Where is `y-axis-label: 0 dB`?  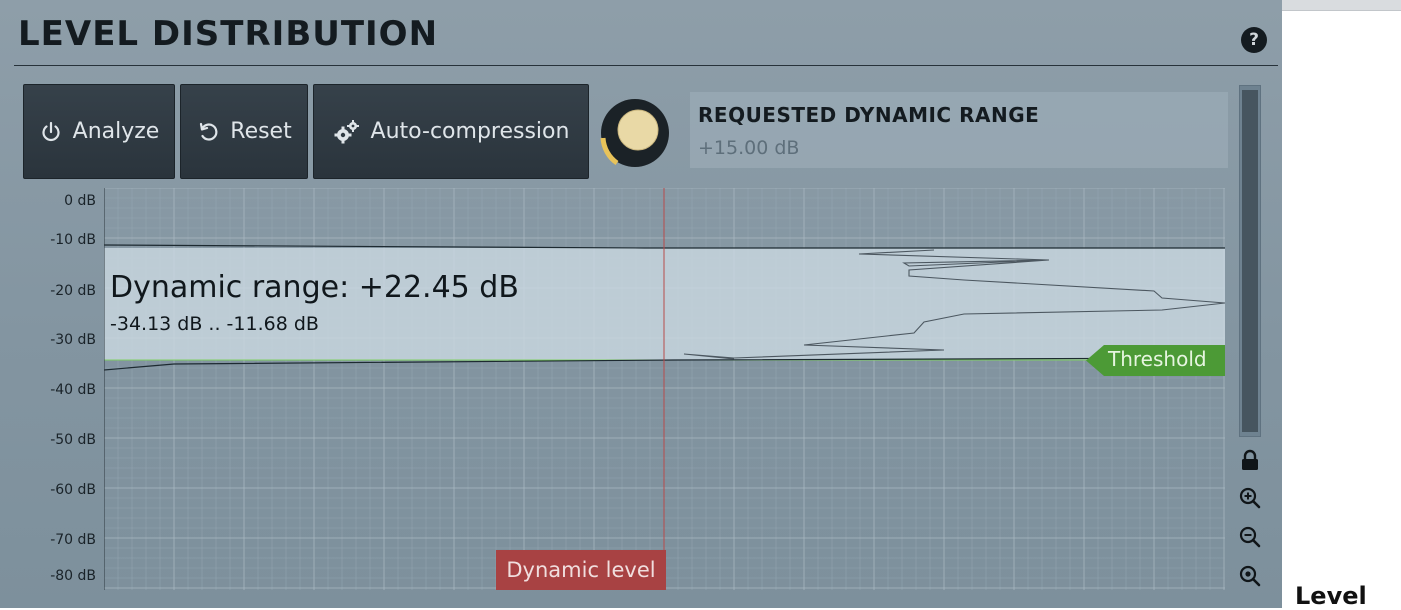
y-axis-label: 0 dB is located at coordinates (80, 201).